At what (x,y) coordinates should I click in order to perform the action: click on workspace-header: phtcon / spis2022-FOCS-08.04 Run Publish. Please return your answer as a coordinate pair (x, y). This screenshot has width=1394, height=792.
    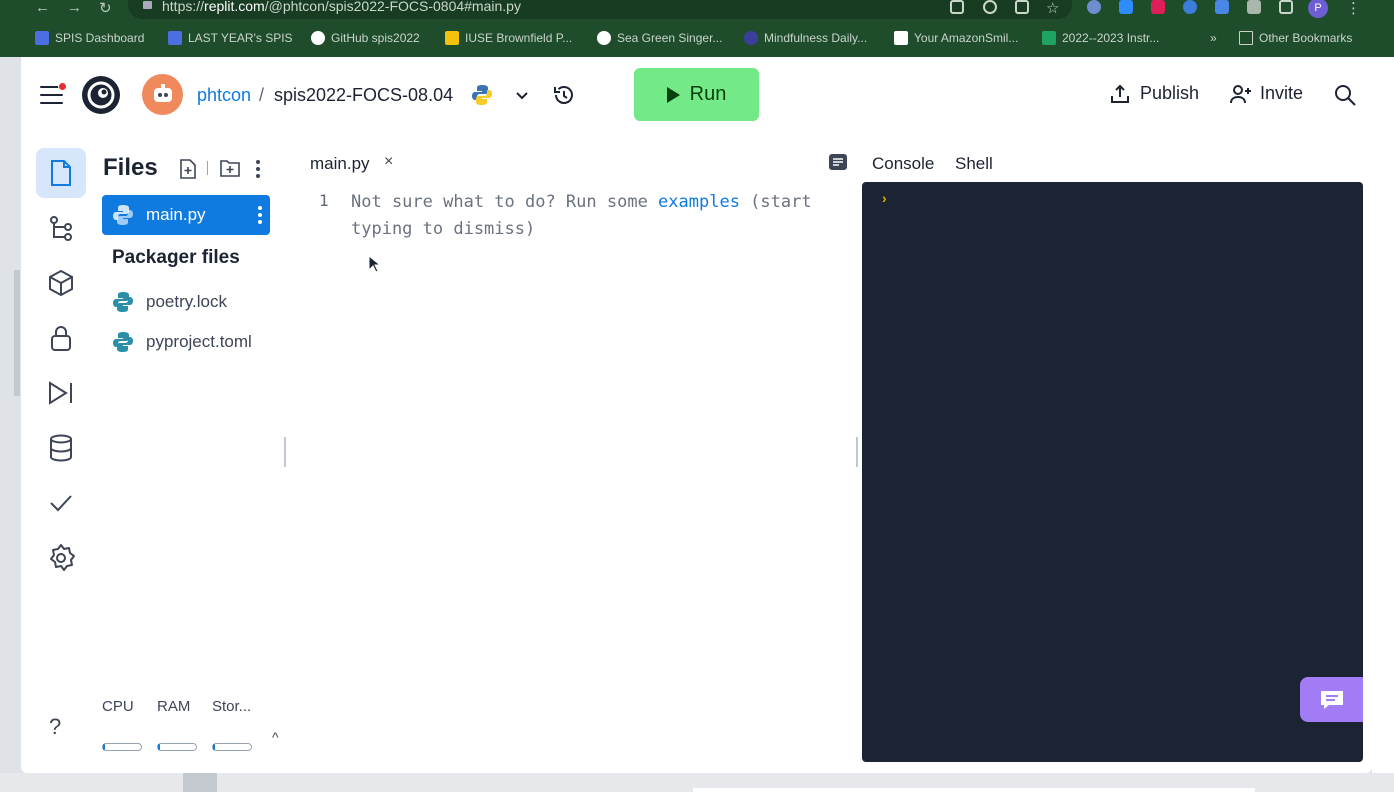
    Looking at the image, I should click on (696, 95).